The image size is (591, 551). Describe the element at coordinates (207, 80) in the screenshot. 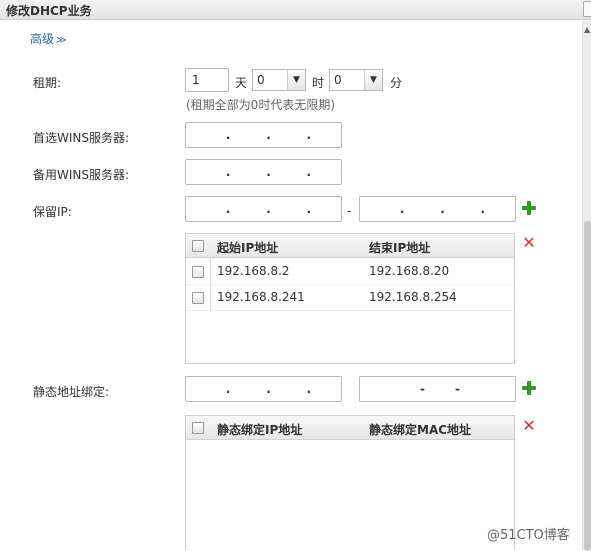

I see `lease-days-input: 1` at that location.